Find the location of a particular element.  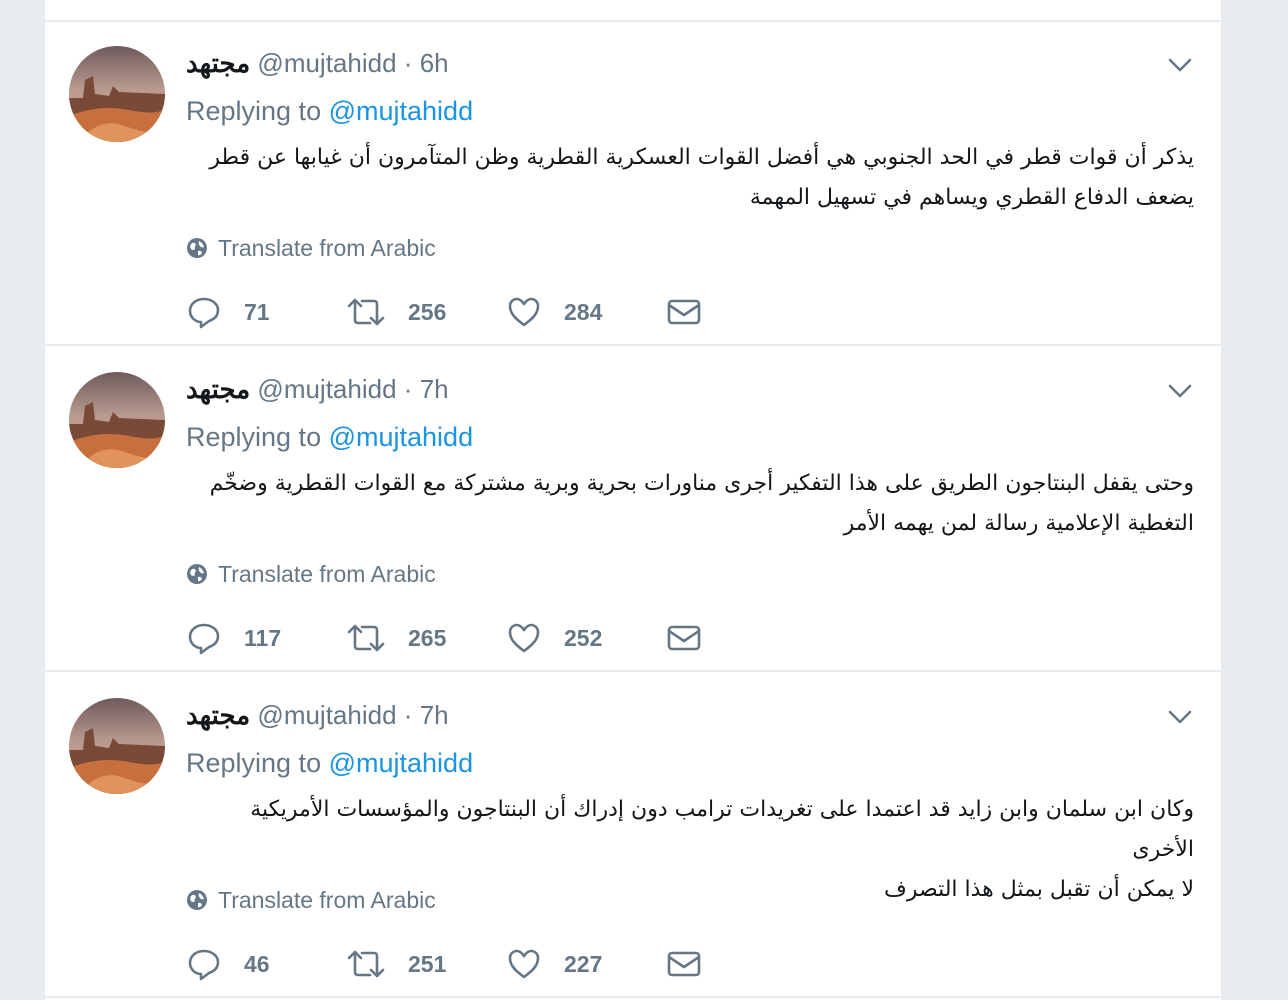

retweet-count: 265 is located at coordinates (427, 637).